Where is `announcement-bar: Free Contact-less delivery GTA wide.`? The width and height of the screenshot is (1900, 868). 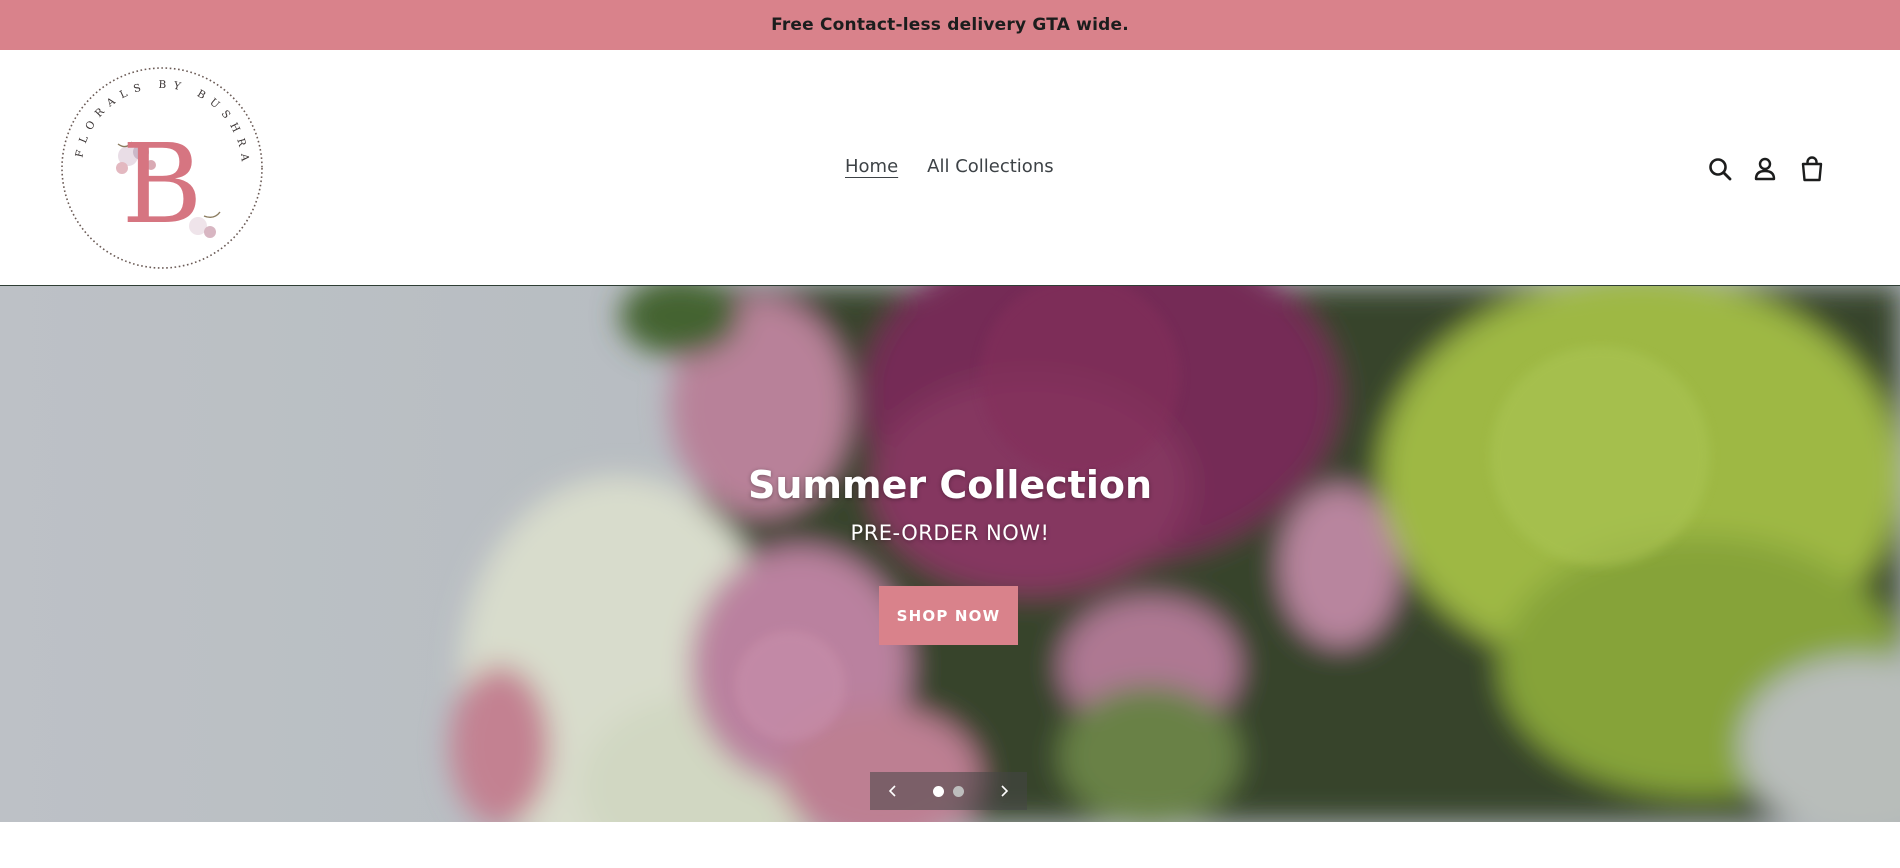 announcement-bar: Free Contact-less delivery GTA wide. is located at coordinates (950, 25).